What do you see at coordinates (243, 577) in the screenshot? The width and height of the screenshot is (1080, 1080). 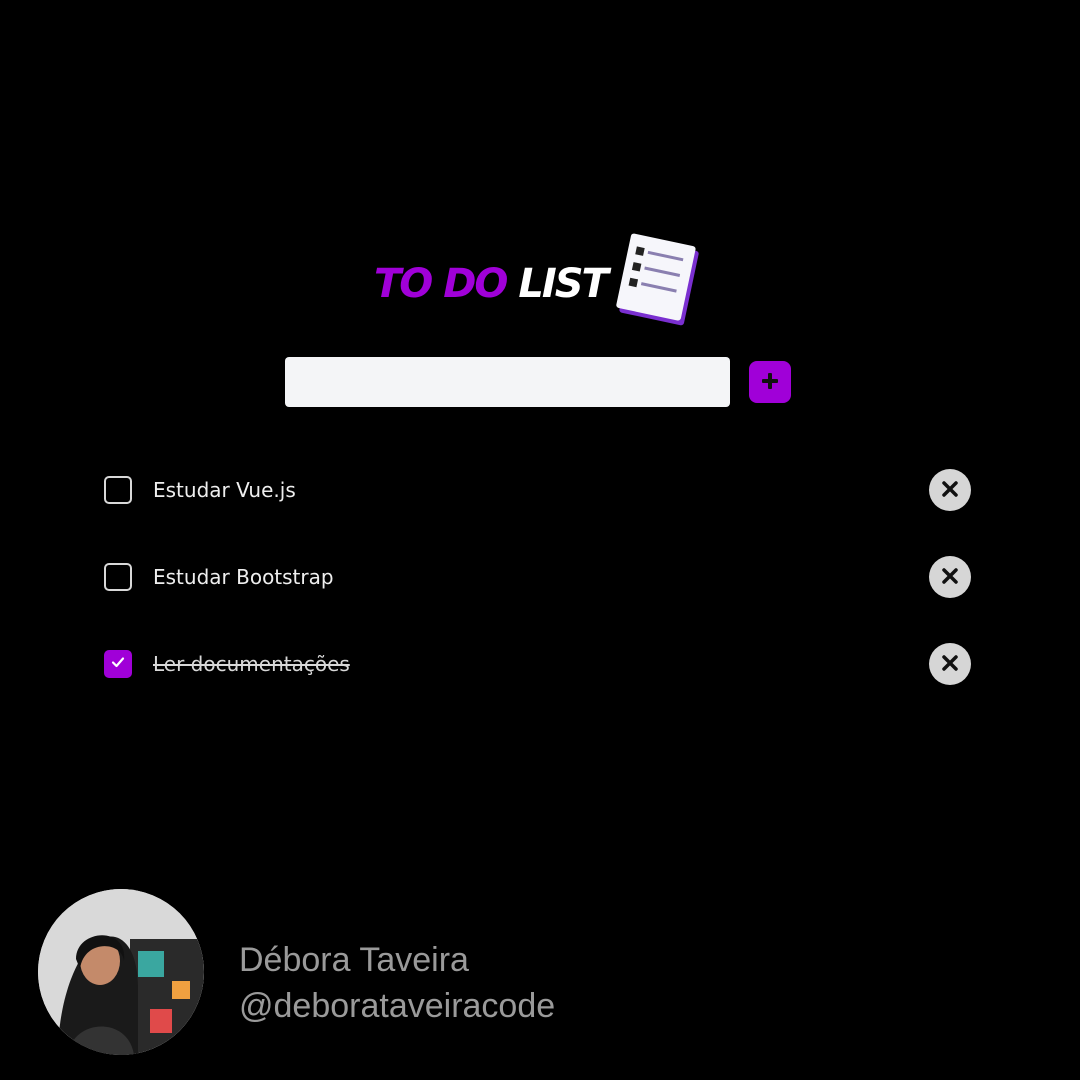 I see `task-label: Estudar Bootstrap` at bounding box center [243, 577].